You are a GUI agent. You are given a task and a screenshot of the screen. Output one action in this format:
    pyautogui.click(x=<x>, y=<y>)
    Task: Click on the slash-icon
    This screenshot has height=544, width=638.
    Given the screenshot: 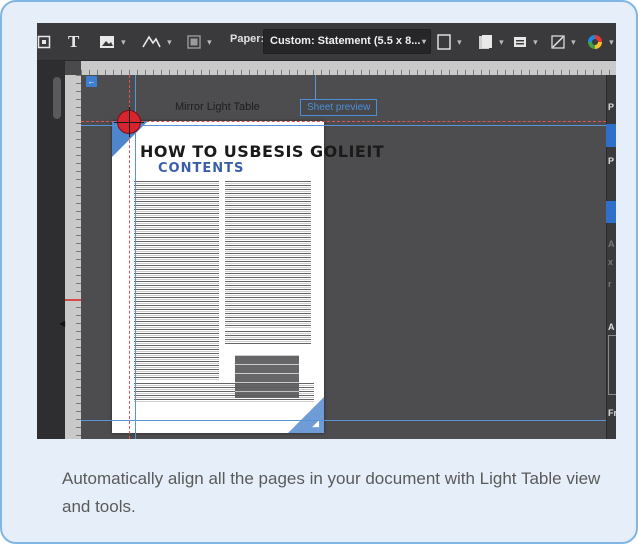 What is the action you would take?
    pyautogui.click(x=563, y=42)
    